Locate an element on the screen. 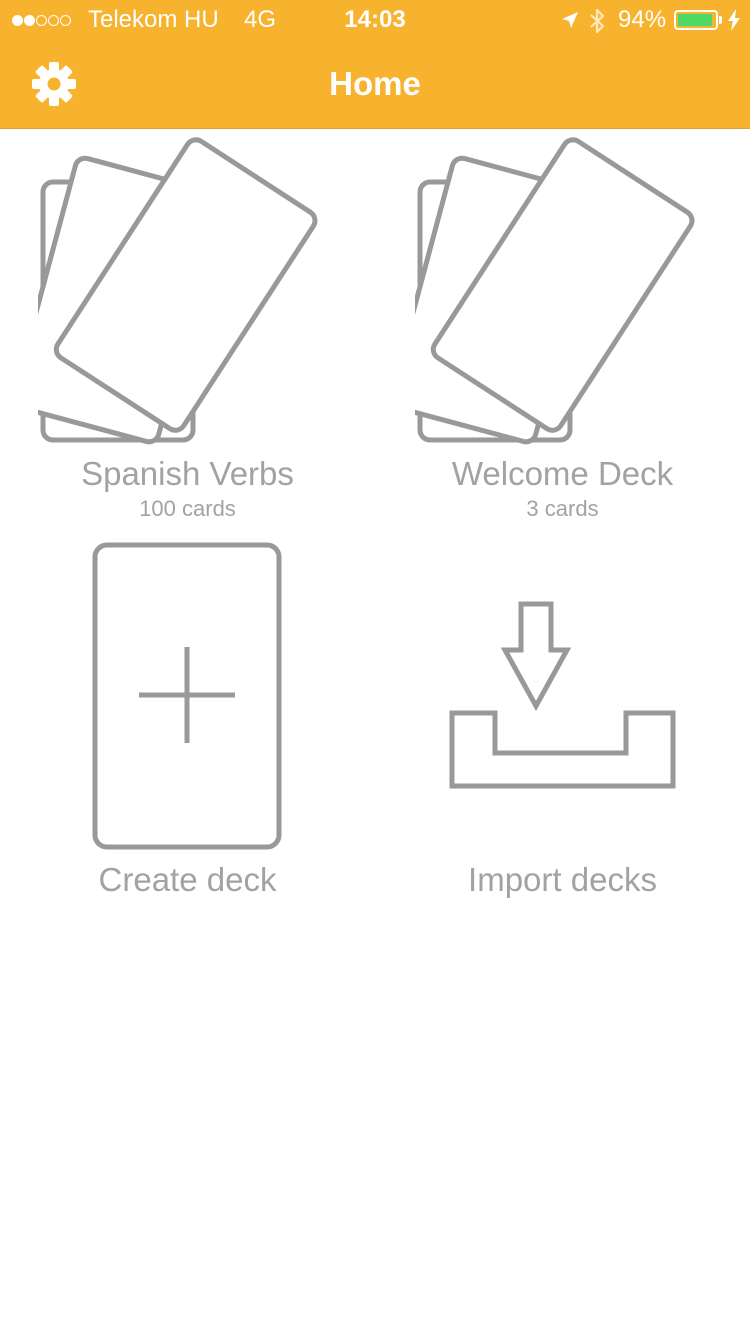 Image resolution: width=750 pixels, height=1334 pixels. bluetooth-icon is located at coordinates (597, 21).